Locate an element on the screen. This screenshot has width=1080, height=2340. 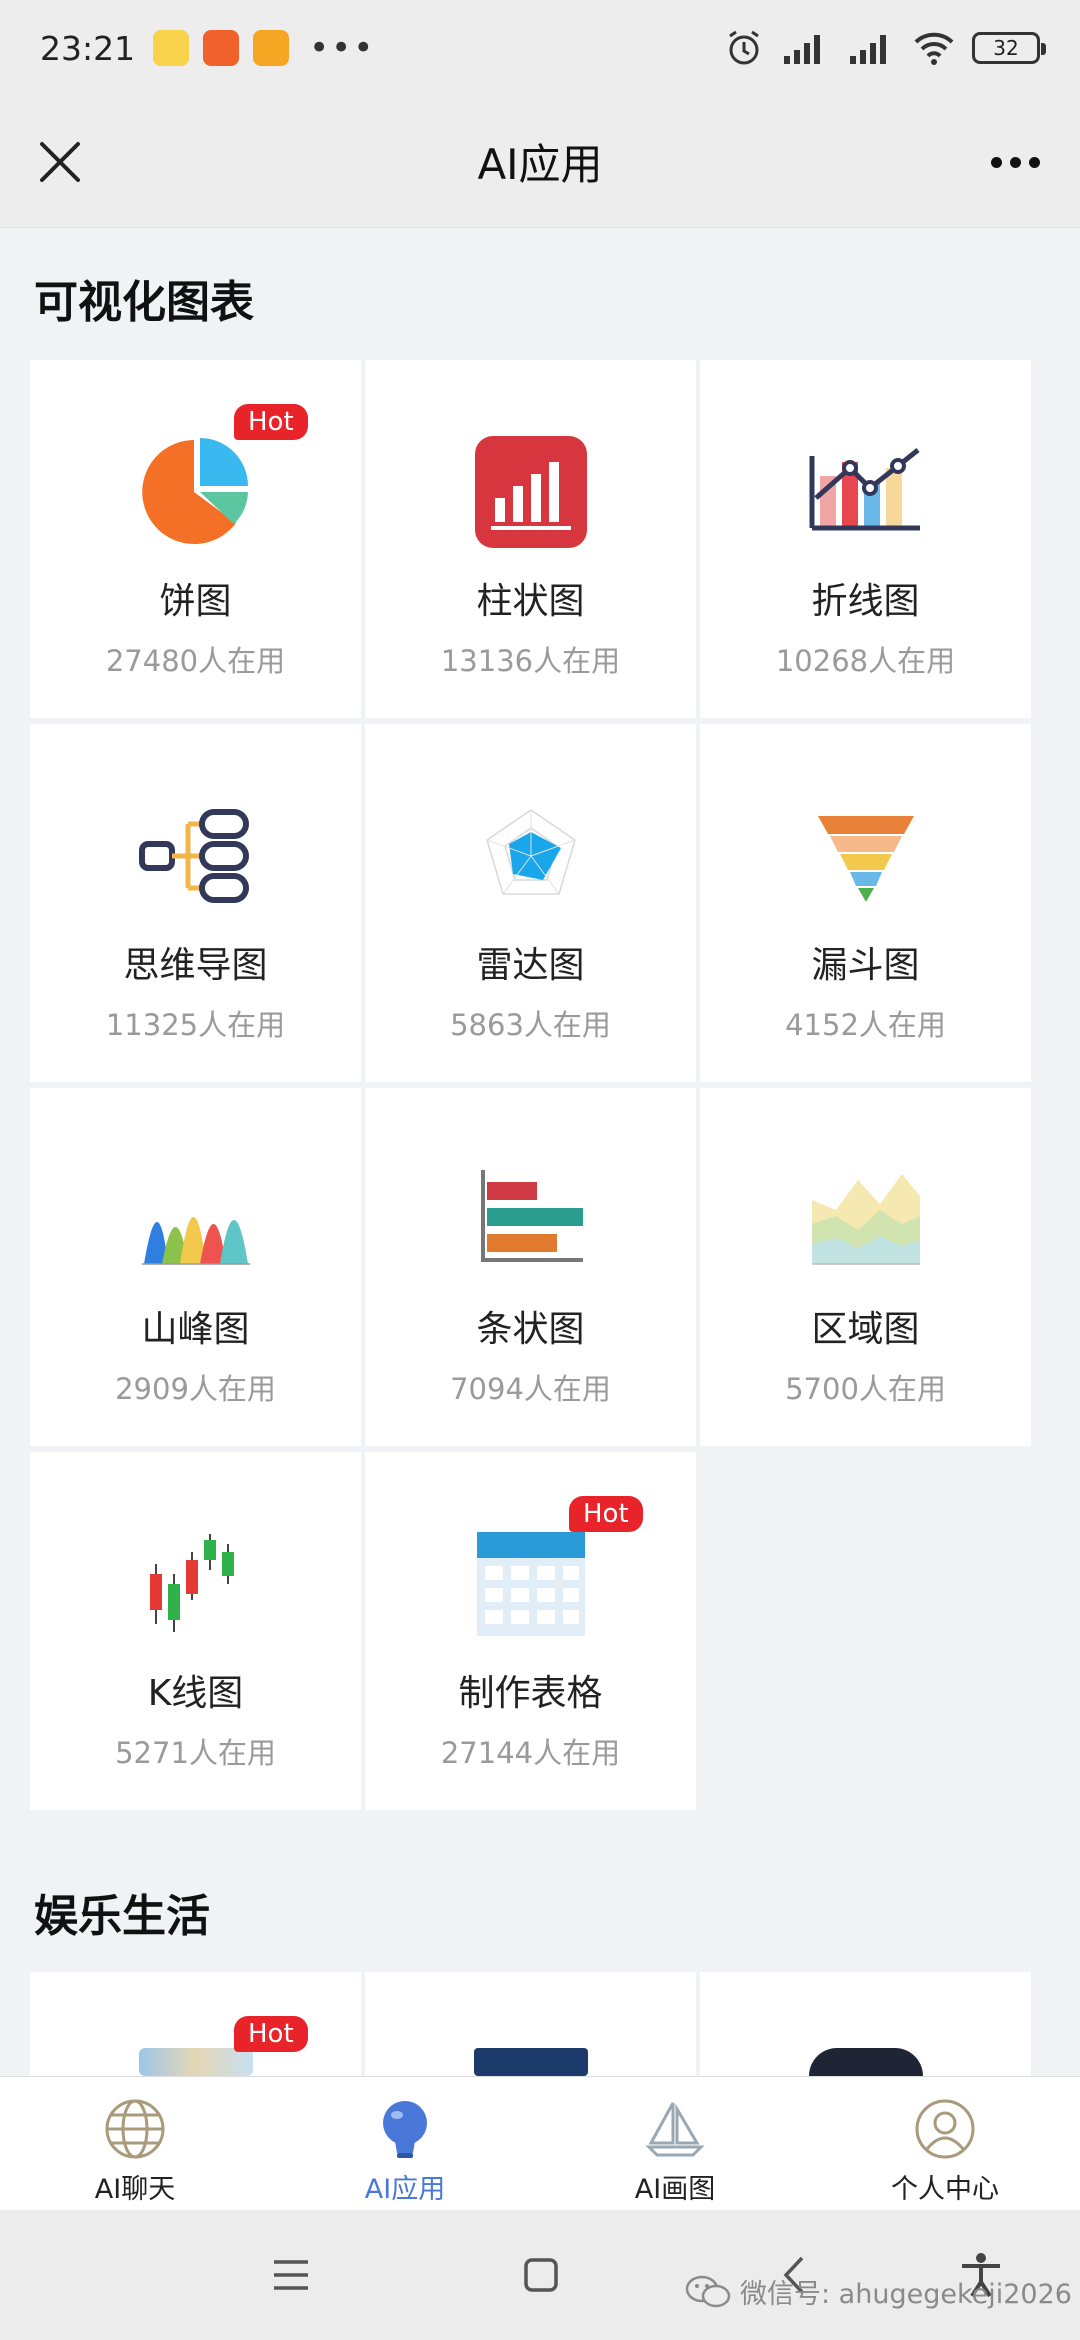
usage-count: 11325人在用 is located at coordinates (195, 1025).